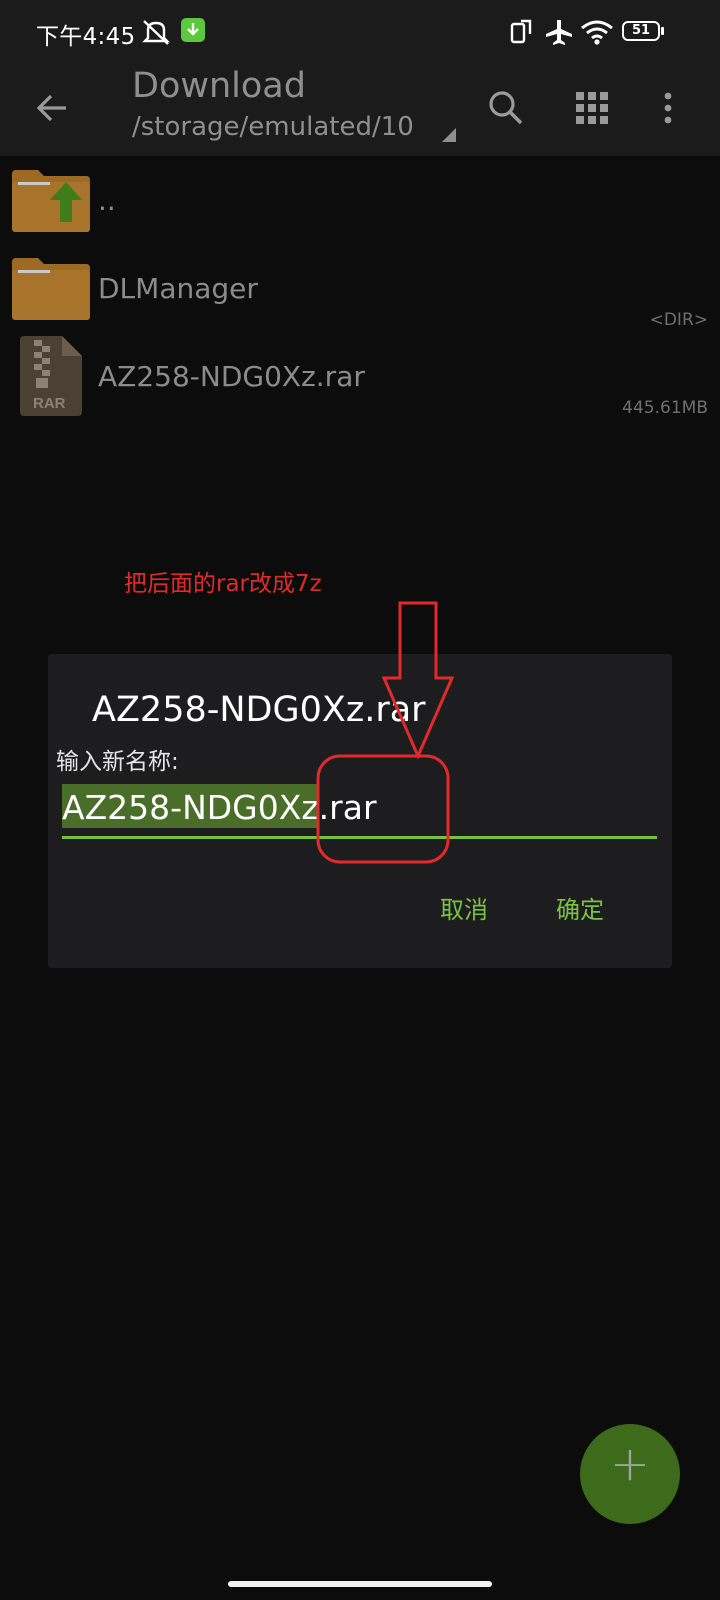 This screenshot has width=720, height=1600. I want to click on file-size: 445.61MB, so click(665, 408).